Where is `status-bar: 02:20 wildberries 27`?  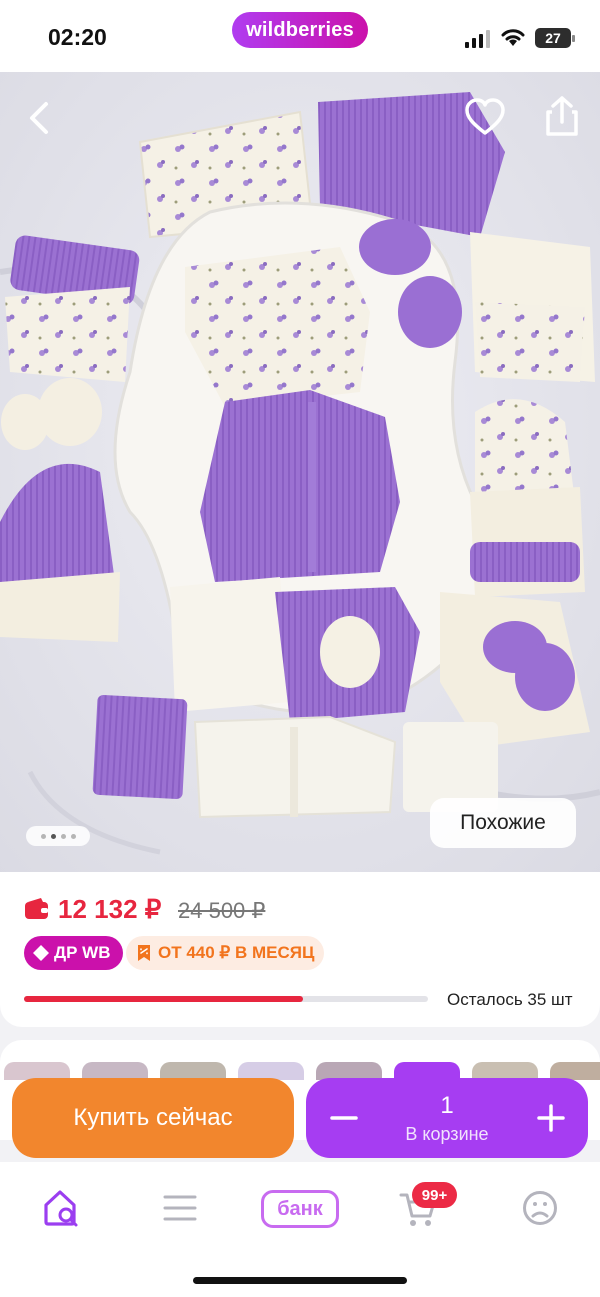 status-bar: 02:20 wildberries 27 is located at coordinates (300, 36).